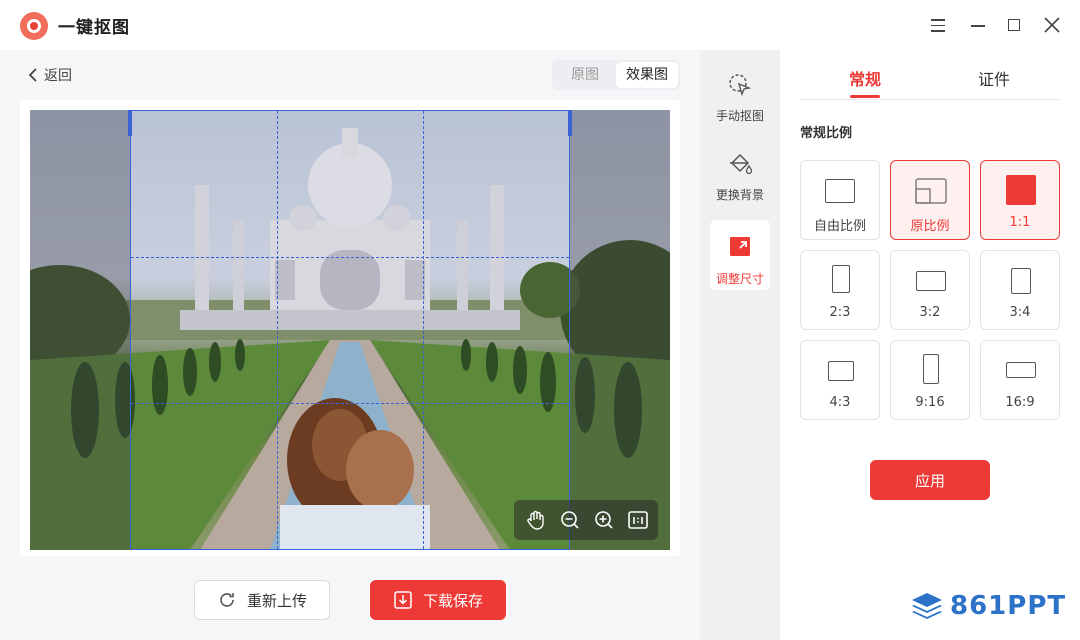  Describe the element at coordinates (740, 180) in the screenshot. I see `tool-change-background: 更换背景` at that location.